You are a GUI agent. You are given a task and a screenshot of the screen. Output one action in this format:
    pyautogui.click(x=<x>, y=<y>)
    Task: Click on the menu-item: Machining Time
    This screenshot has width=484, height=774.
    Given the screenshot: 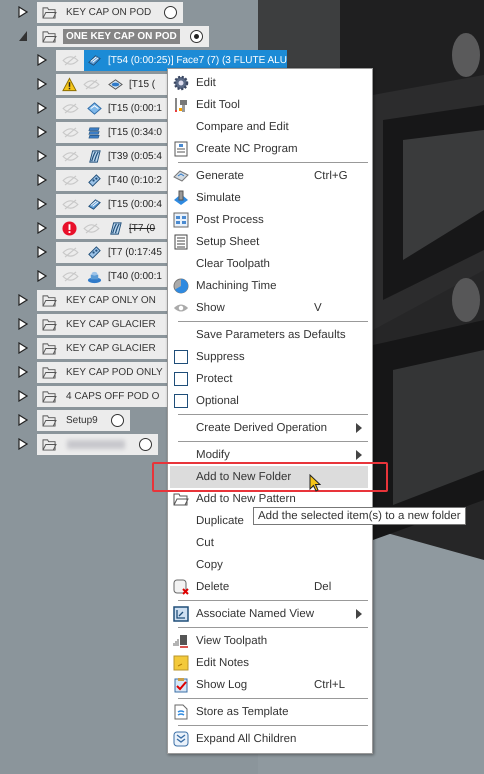 What is the action you would take?
    pyautogui.click(x=269, y=286)
    